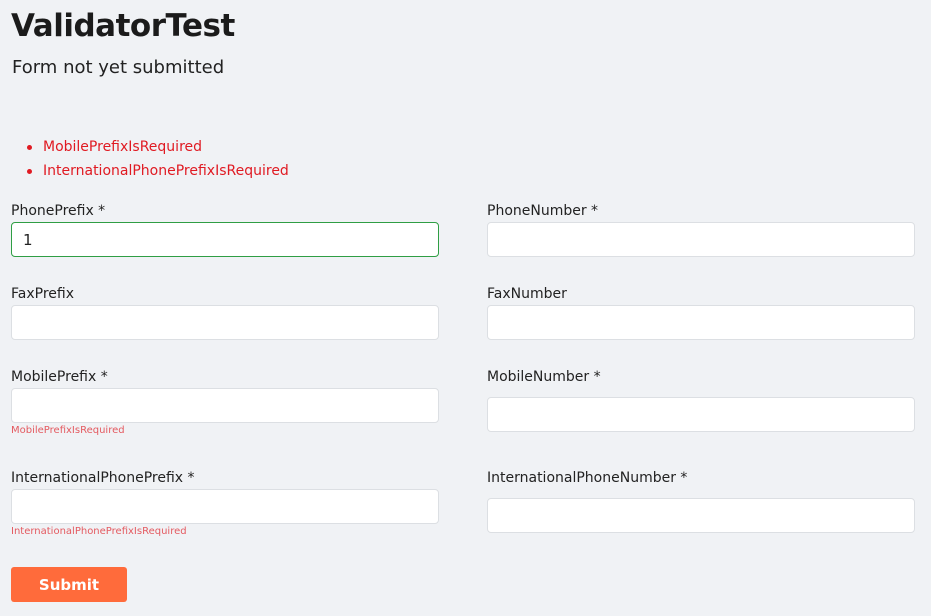 The width and height of the screenshot is (931, 616). I want to click on fax-prefix-group: FaxPrefix, so click(225, 312).